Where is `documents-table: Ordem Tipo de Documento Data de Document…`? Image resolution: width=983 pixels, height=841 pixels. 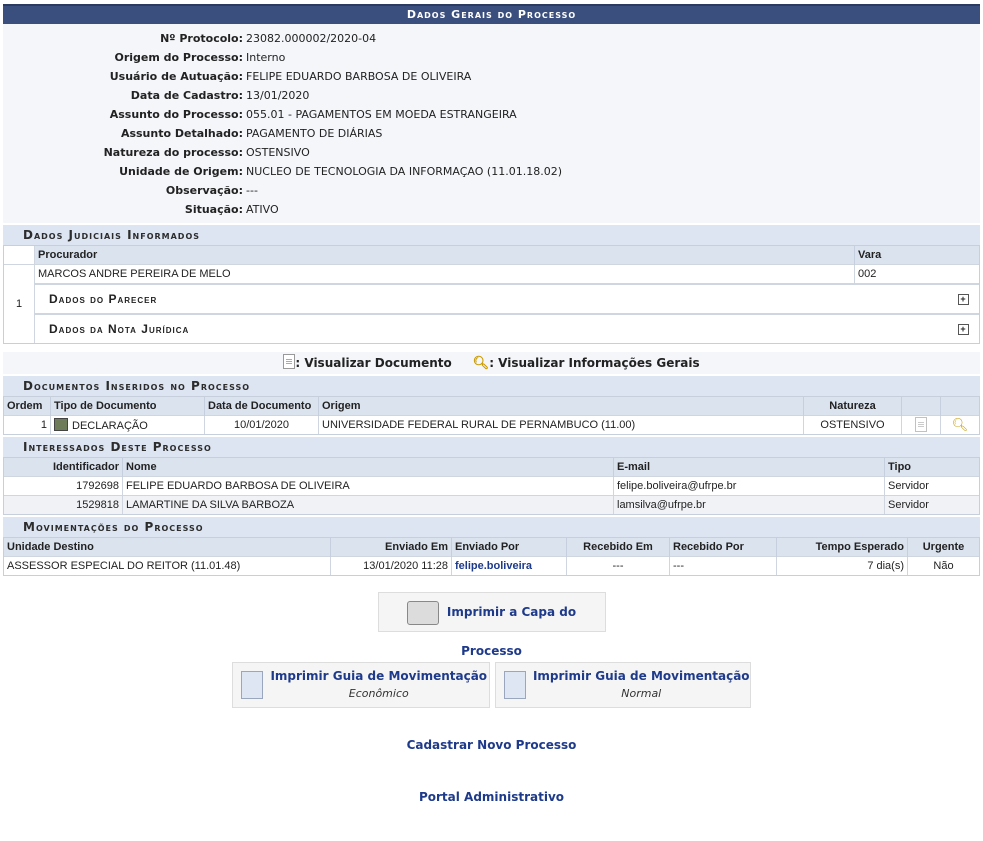 documents-table: Ordem Tipo de Documento Data de Document… is located at coordinates (491, 415).